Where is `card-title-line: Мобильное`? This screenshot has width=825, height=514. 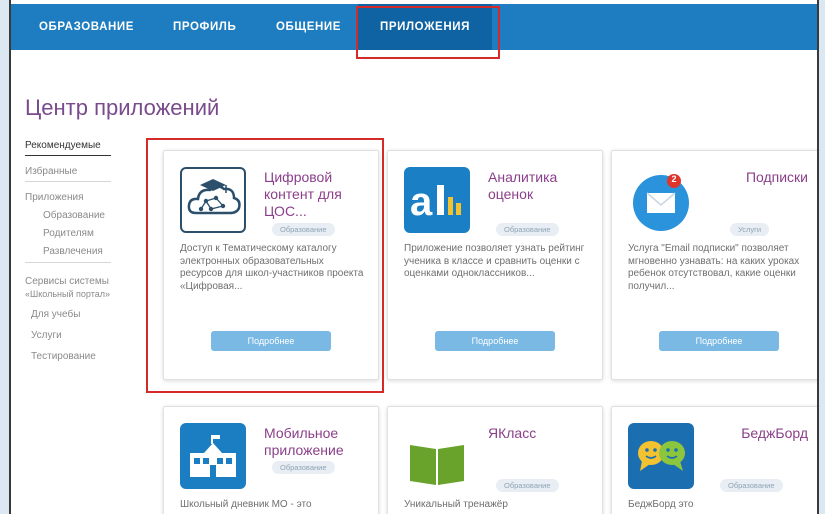 card-title-line: Мобильное is located at coordinates (301, 433).